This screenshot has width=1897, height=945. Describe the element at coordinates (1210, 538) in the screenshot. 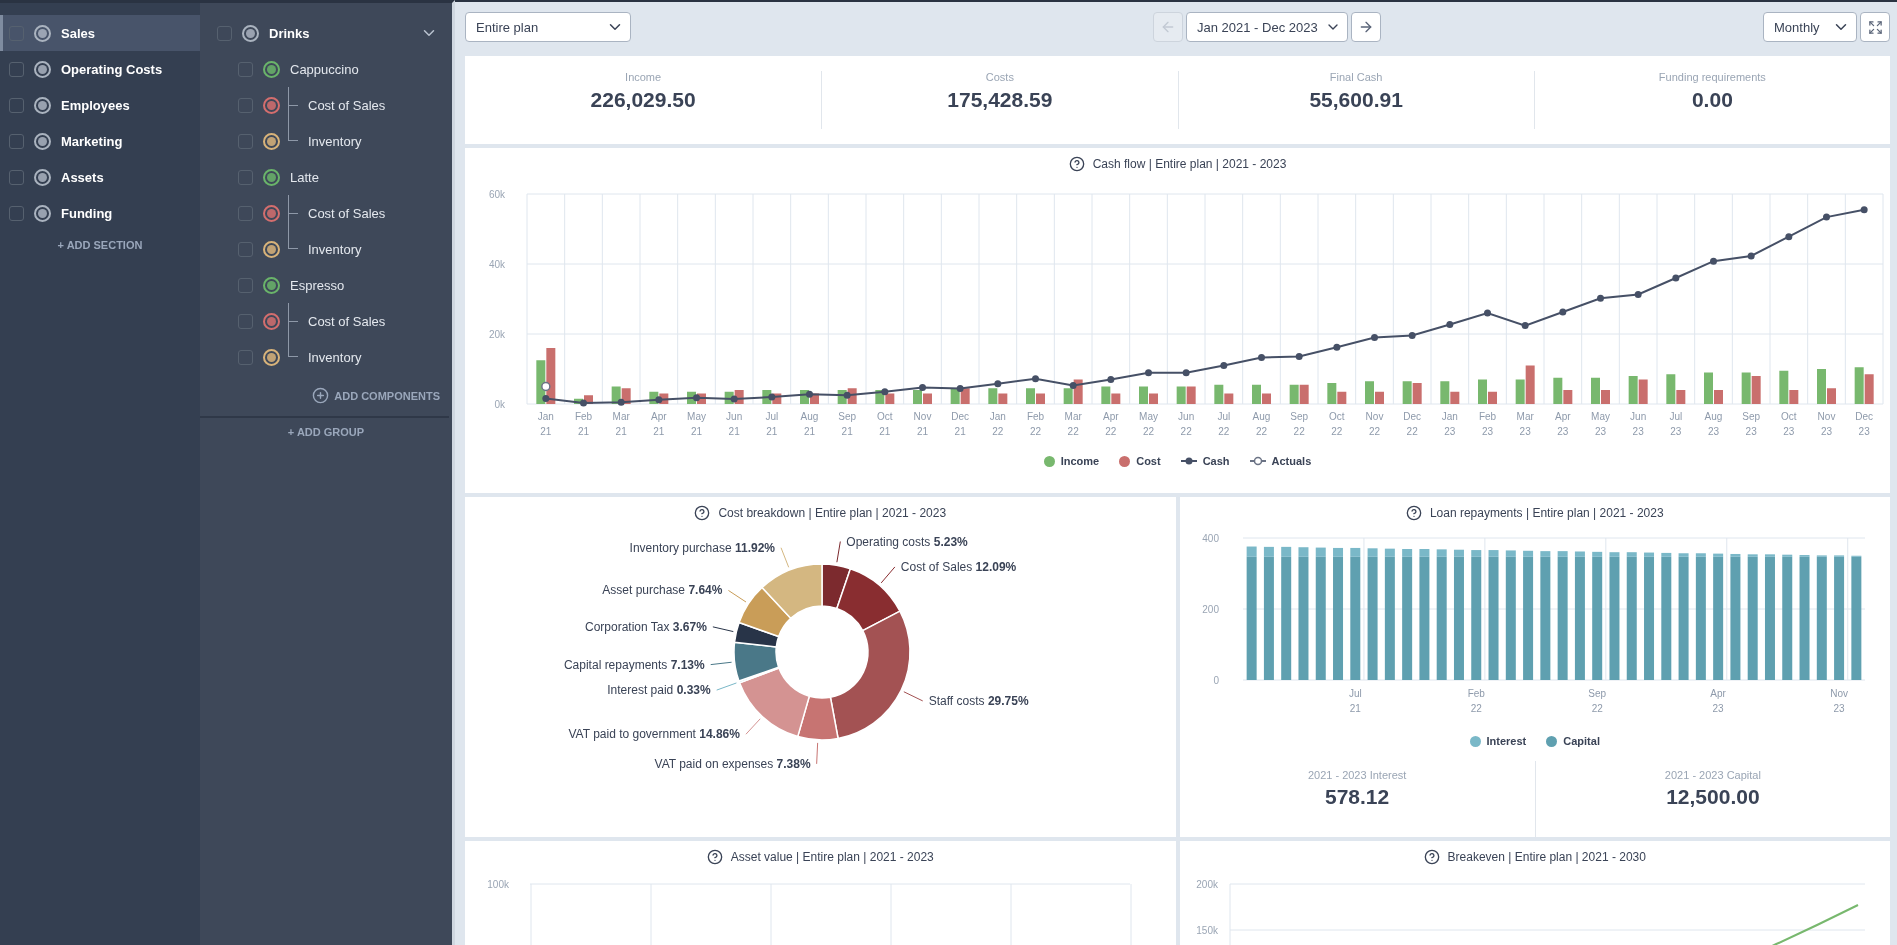

I see `axis-label: 400` at that location.